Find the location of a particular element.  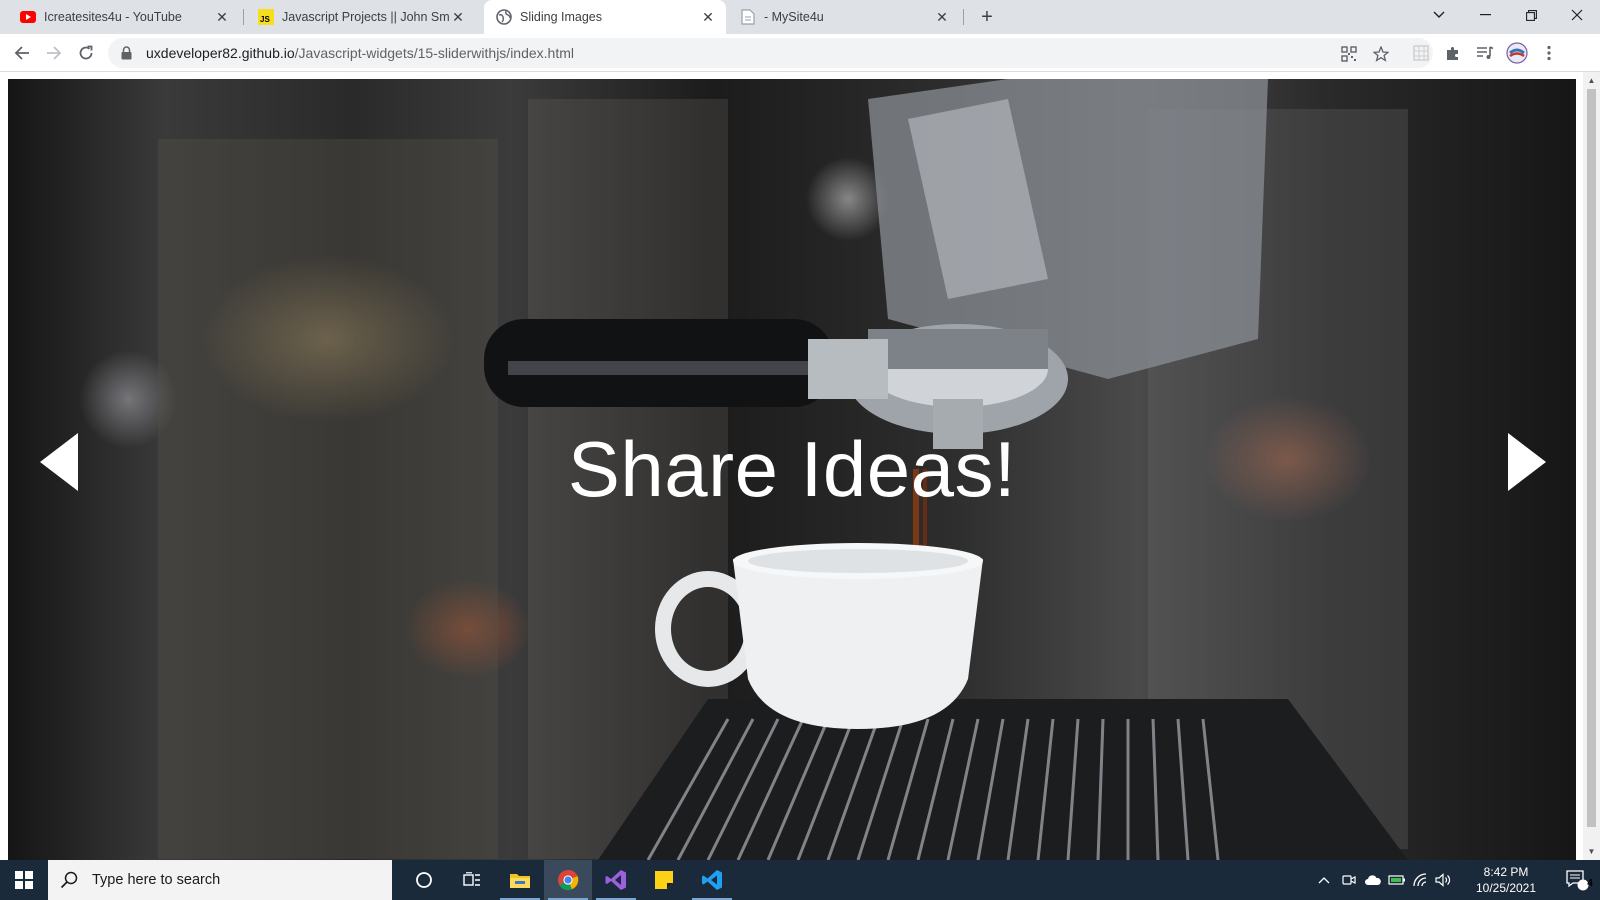

puzzle-icon is located at coordinates (1453, 53).